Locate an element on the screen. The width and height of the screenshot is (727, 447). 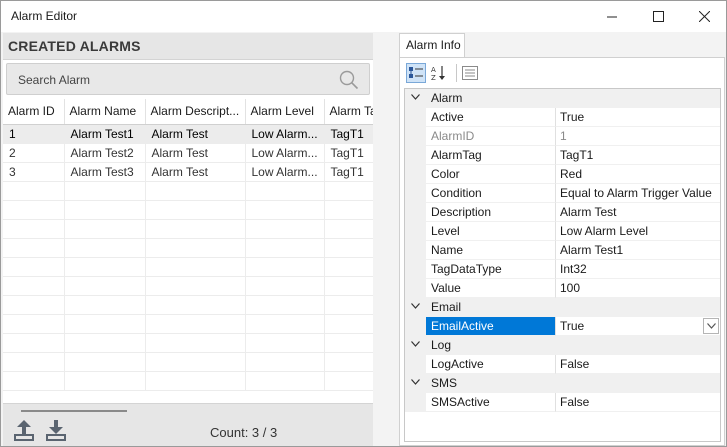
table-footer: Count: 3 / 3 is located at coordinates (188, 424).